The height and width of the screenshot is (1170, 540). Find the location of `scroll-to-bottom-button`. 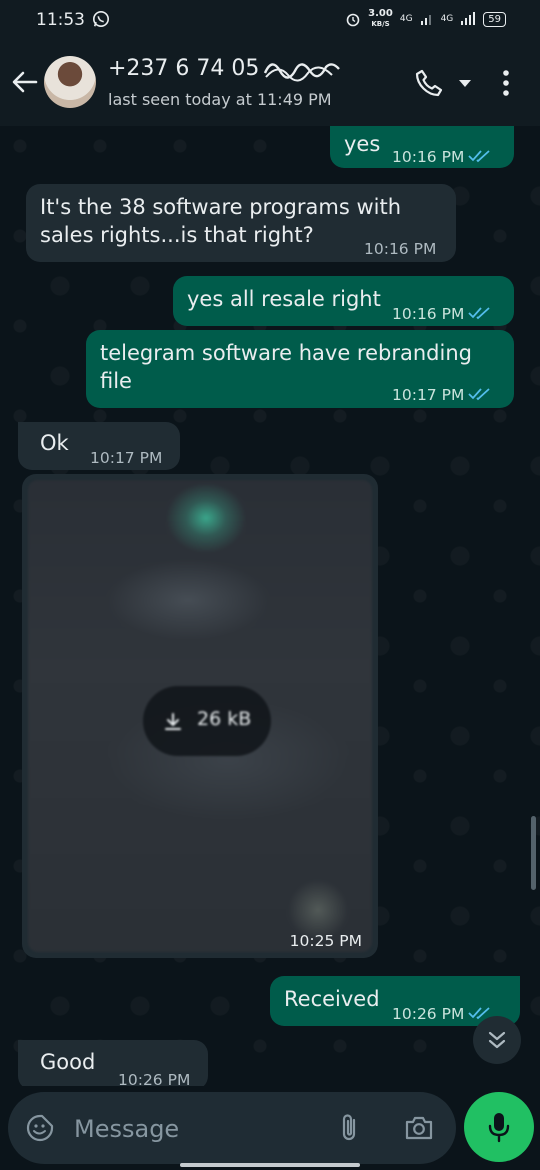

scroll-to-bottom-button is located at coordinates (497, 1040).